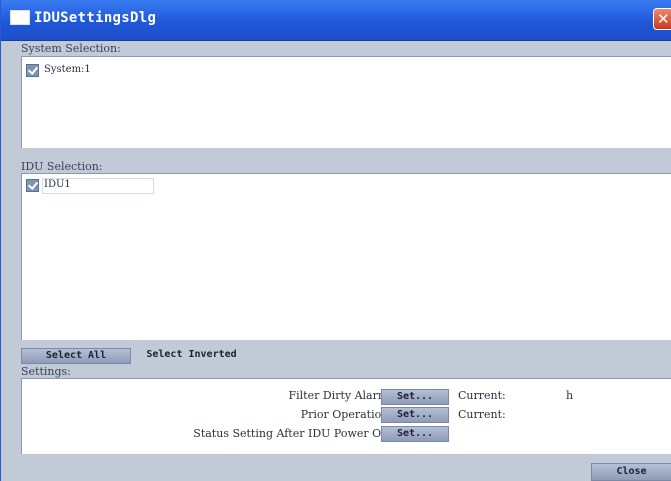 The width and height of the screenshot is (671, 481). I want to click on prior-operation-label: Prior Operation:, so click(346, 414).